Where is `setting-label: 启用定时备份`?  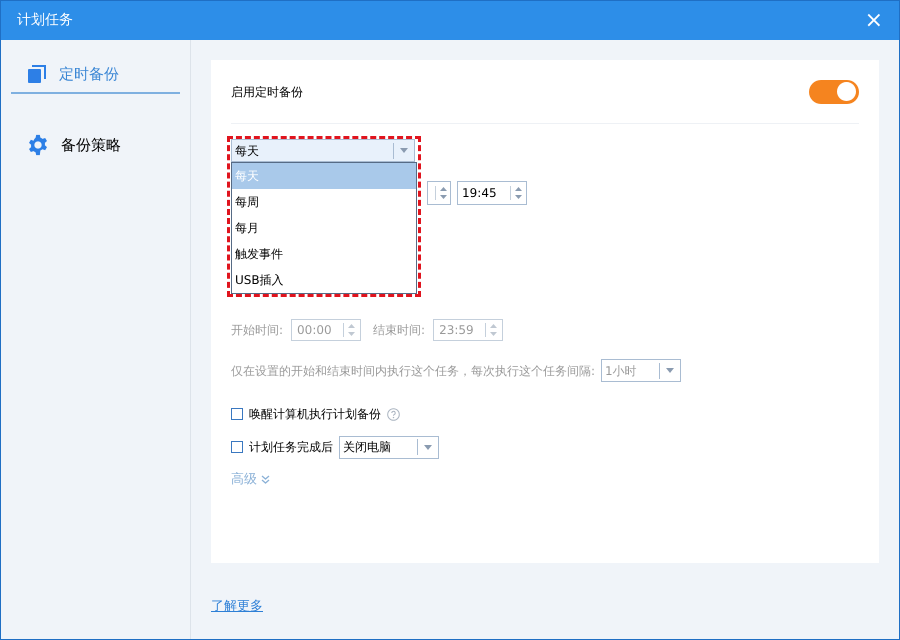
setting-label: 启用定时备份 is located at coordinates (267, 92).